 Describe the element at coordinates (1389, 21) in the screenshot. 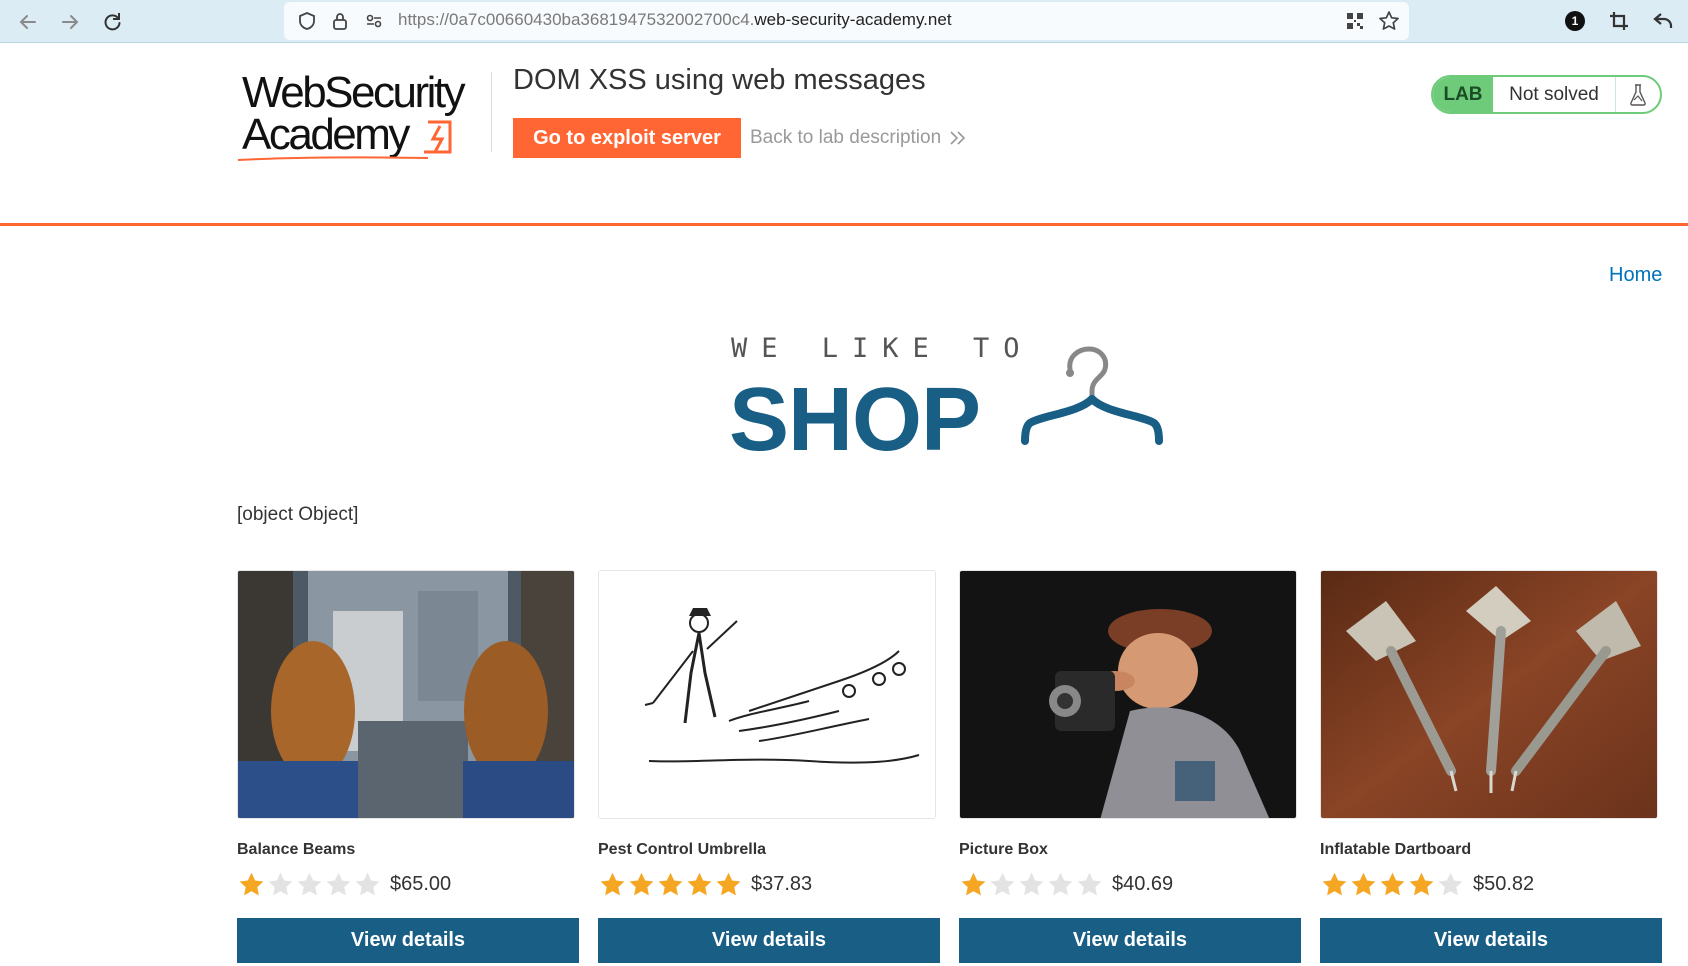

I see `bookmark-star-icon` at that location.